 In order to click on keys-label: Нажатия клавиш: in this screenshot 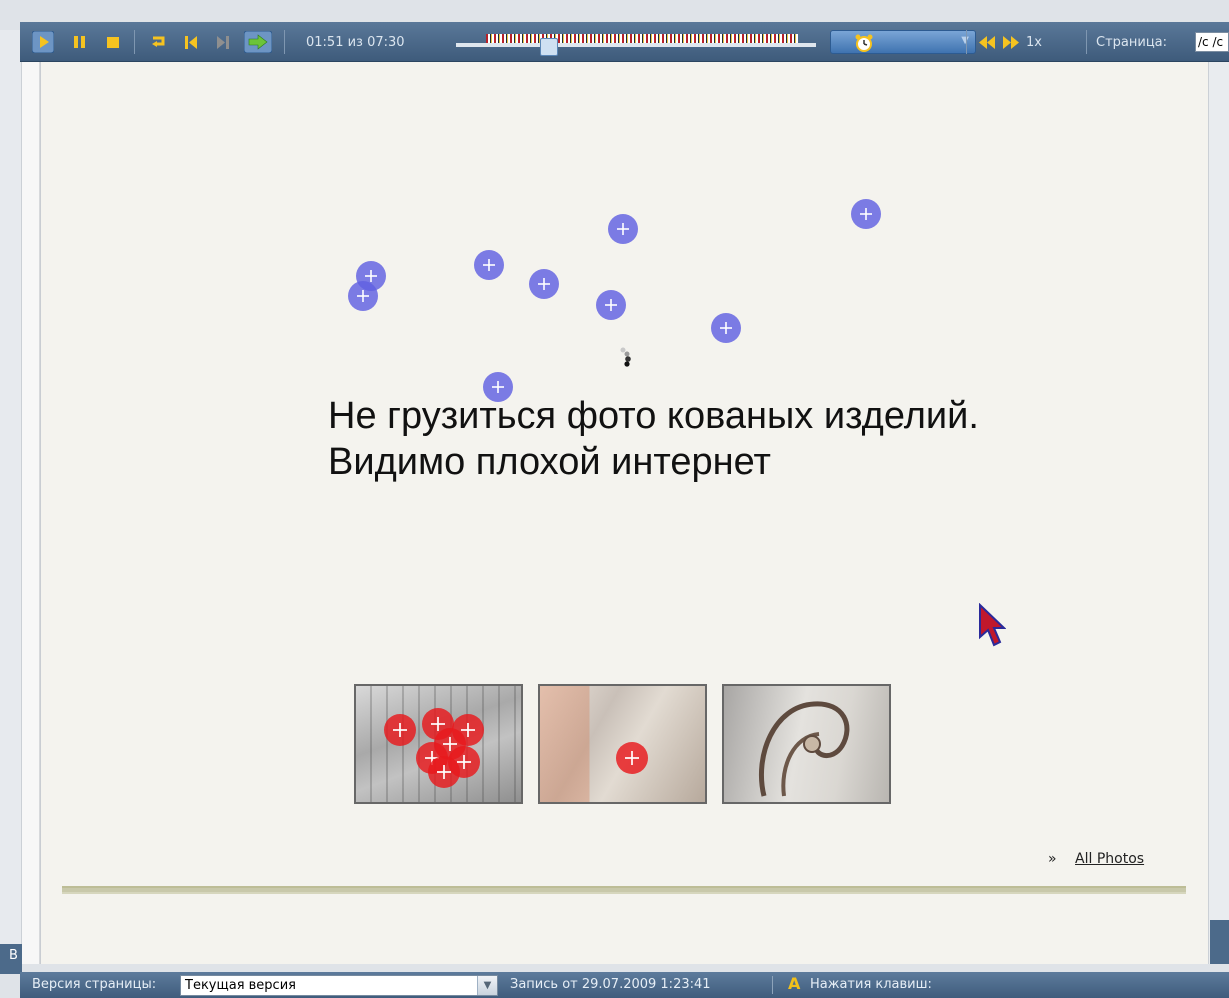, I will do `click(871, 984)`.